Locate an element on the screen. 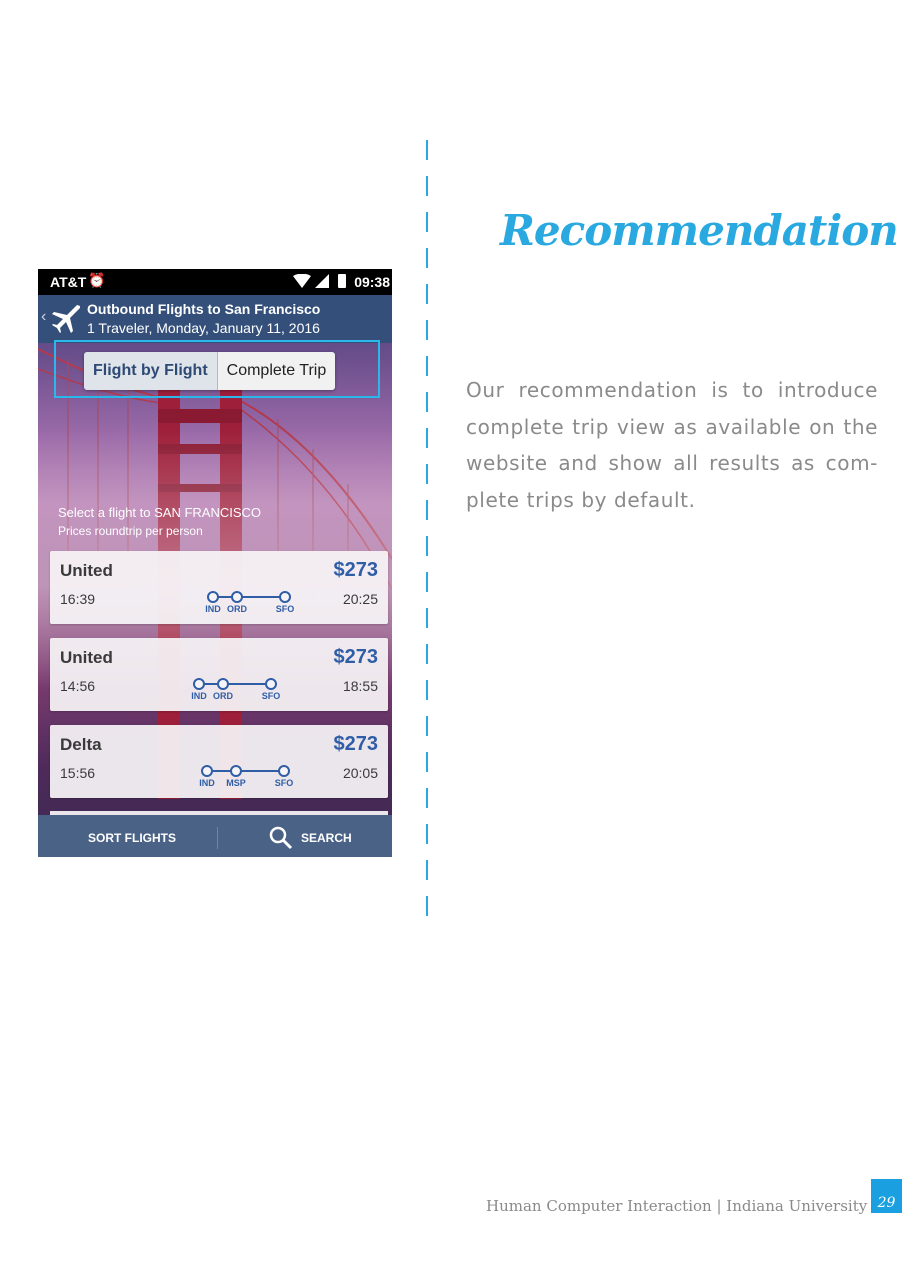 Image resolution: width=902 pixels, height=1275 pixels. signal-icon is located at coordinates (322, 282).